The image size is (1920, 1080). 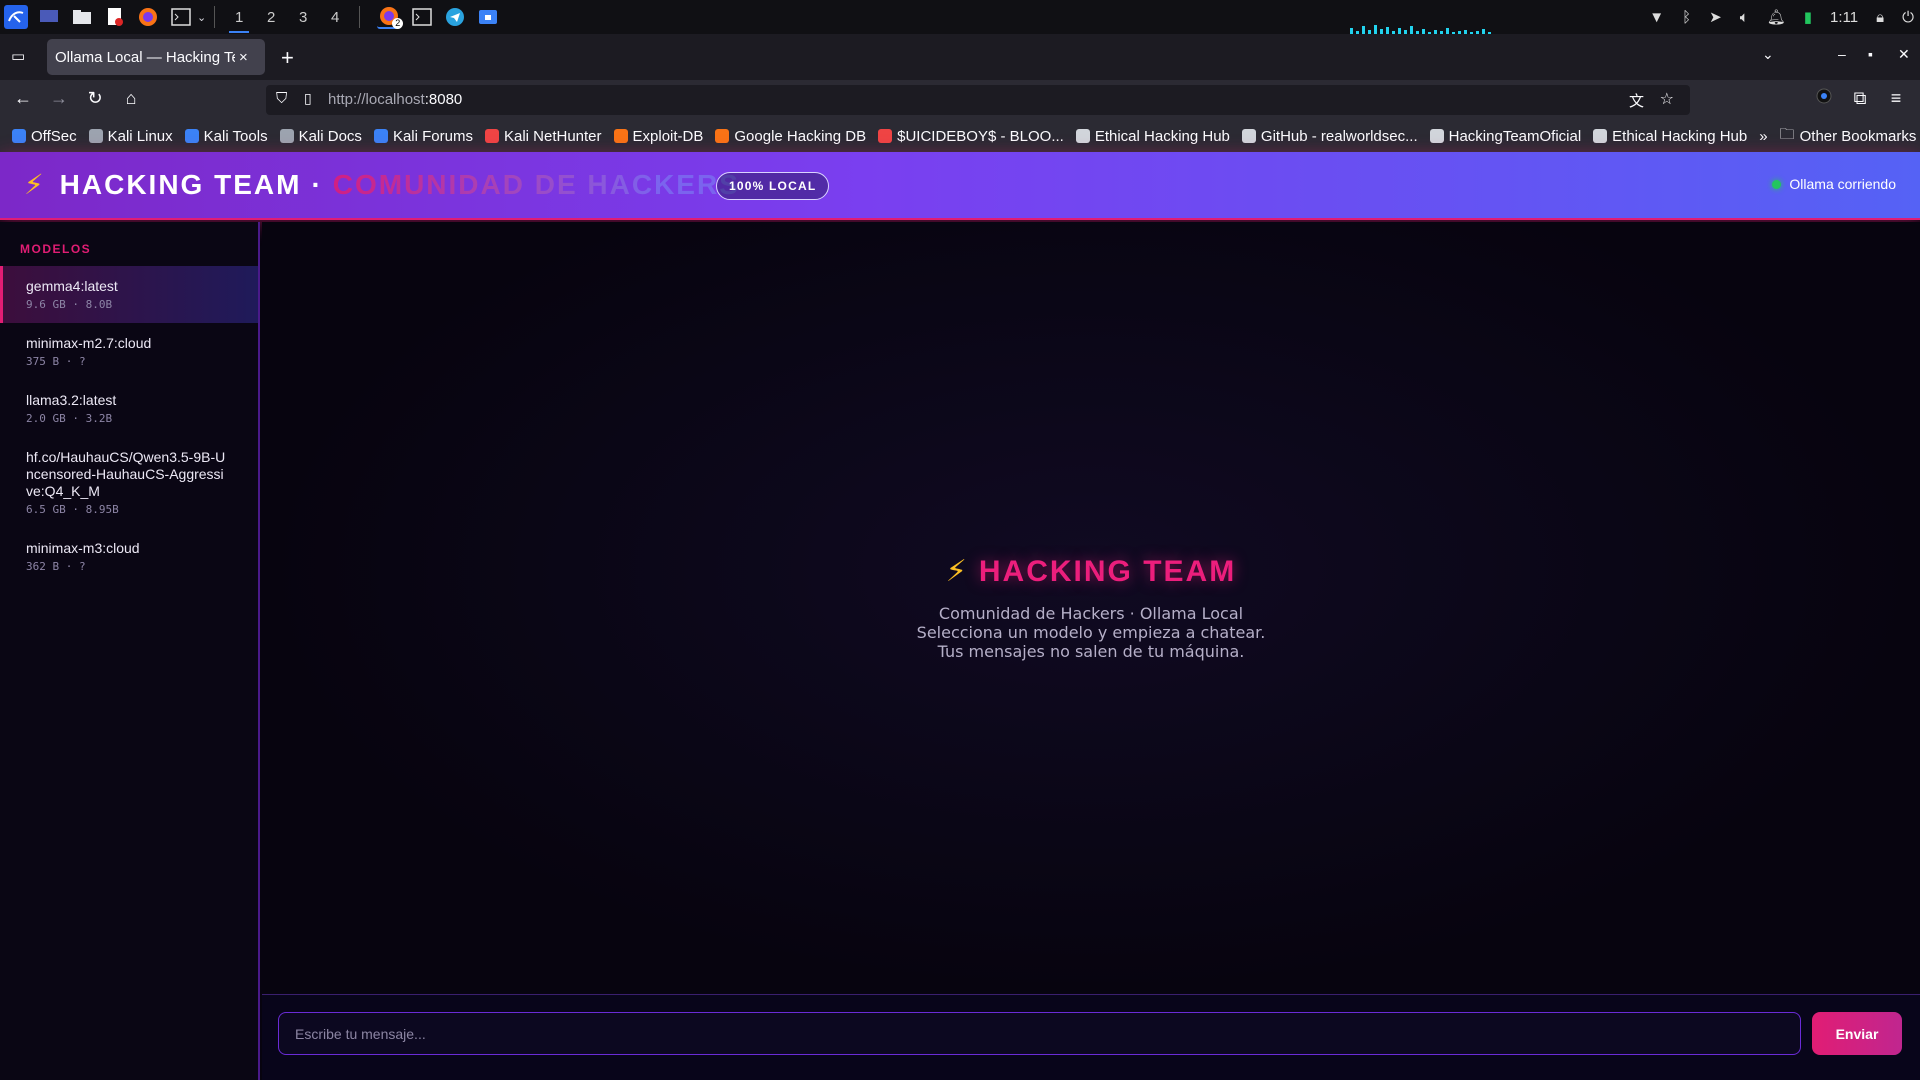 What do you see at coordinates (239, 17) in the screenshot?
I see `workspace-1: 1` at bounding box center [239, 17].